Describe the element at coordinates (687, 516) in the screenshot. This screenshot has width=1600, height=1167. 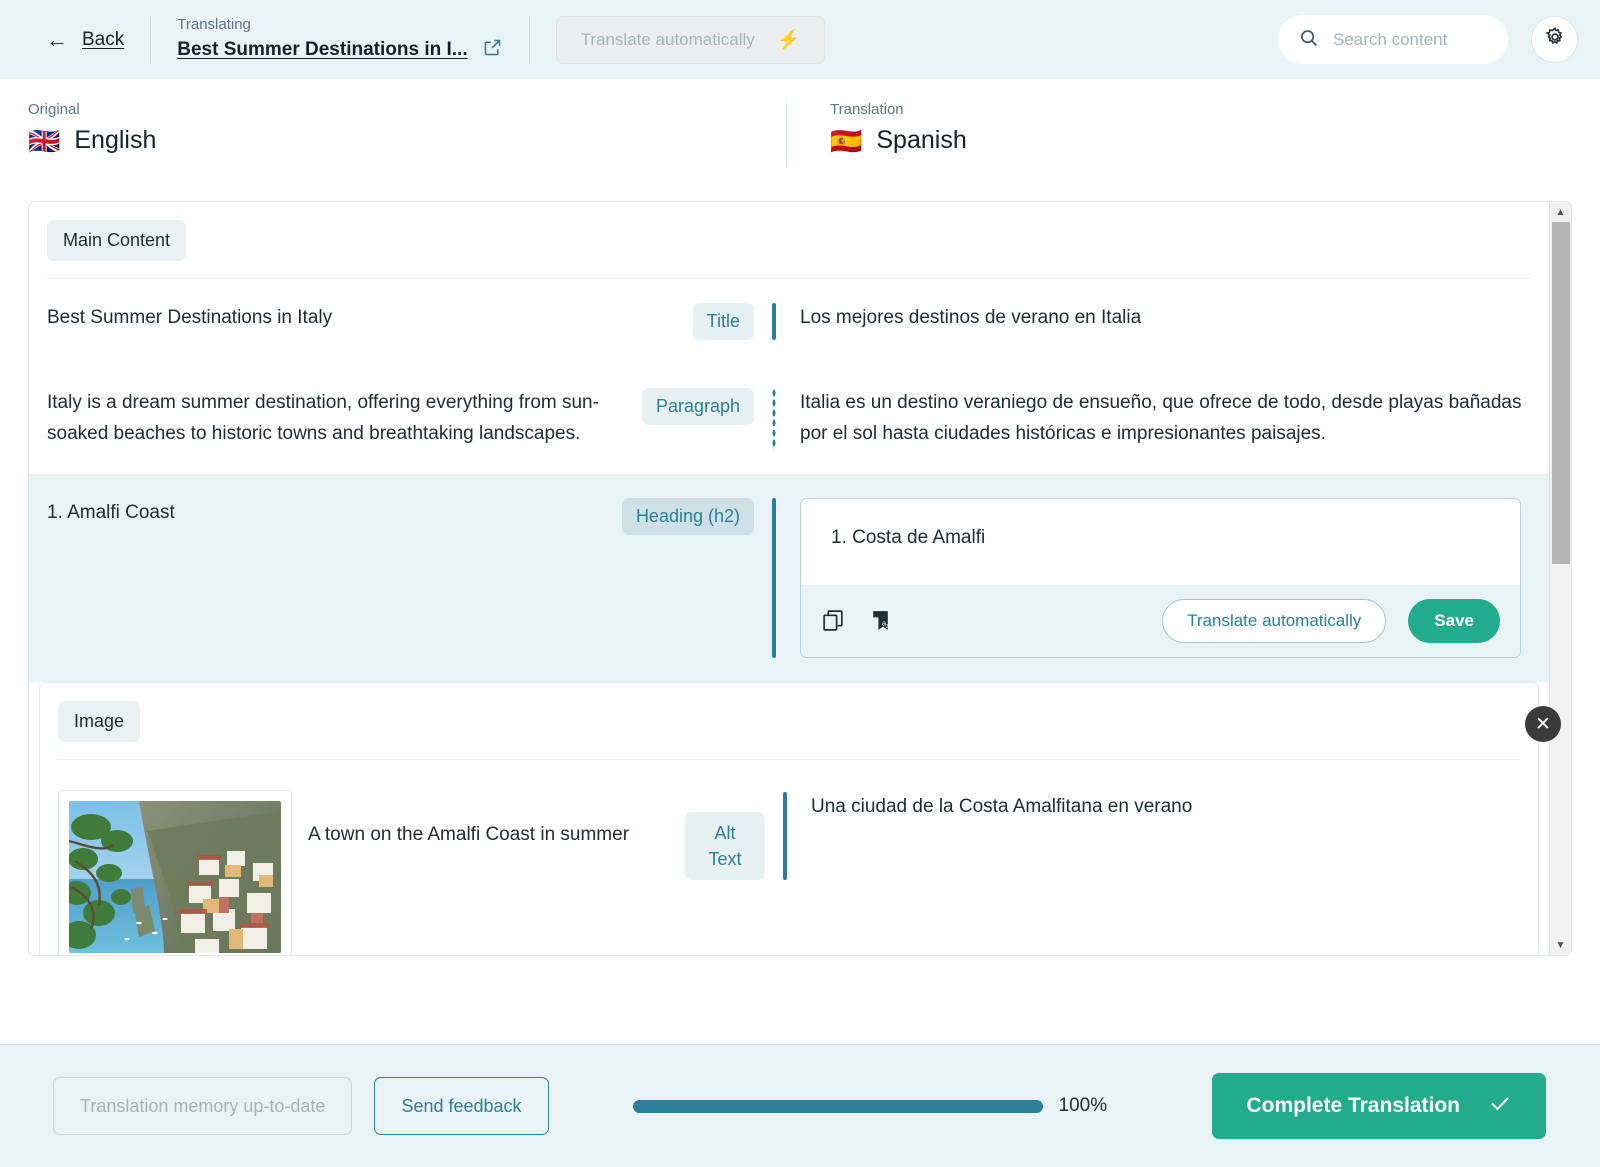
I see `segment-type-badge: Heading (h2)` at that location.